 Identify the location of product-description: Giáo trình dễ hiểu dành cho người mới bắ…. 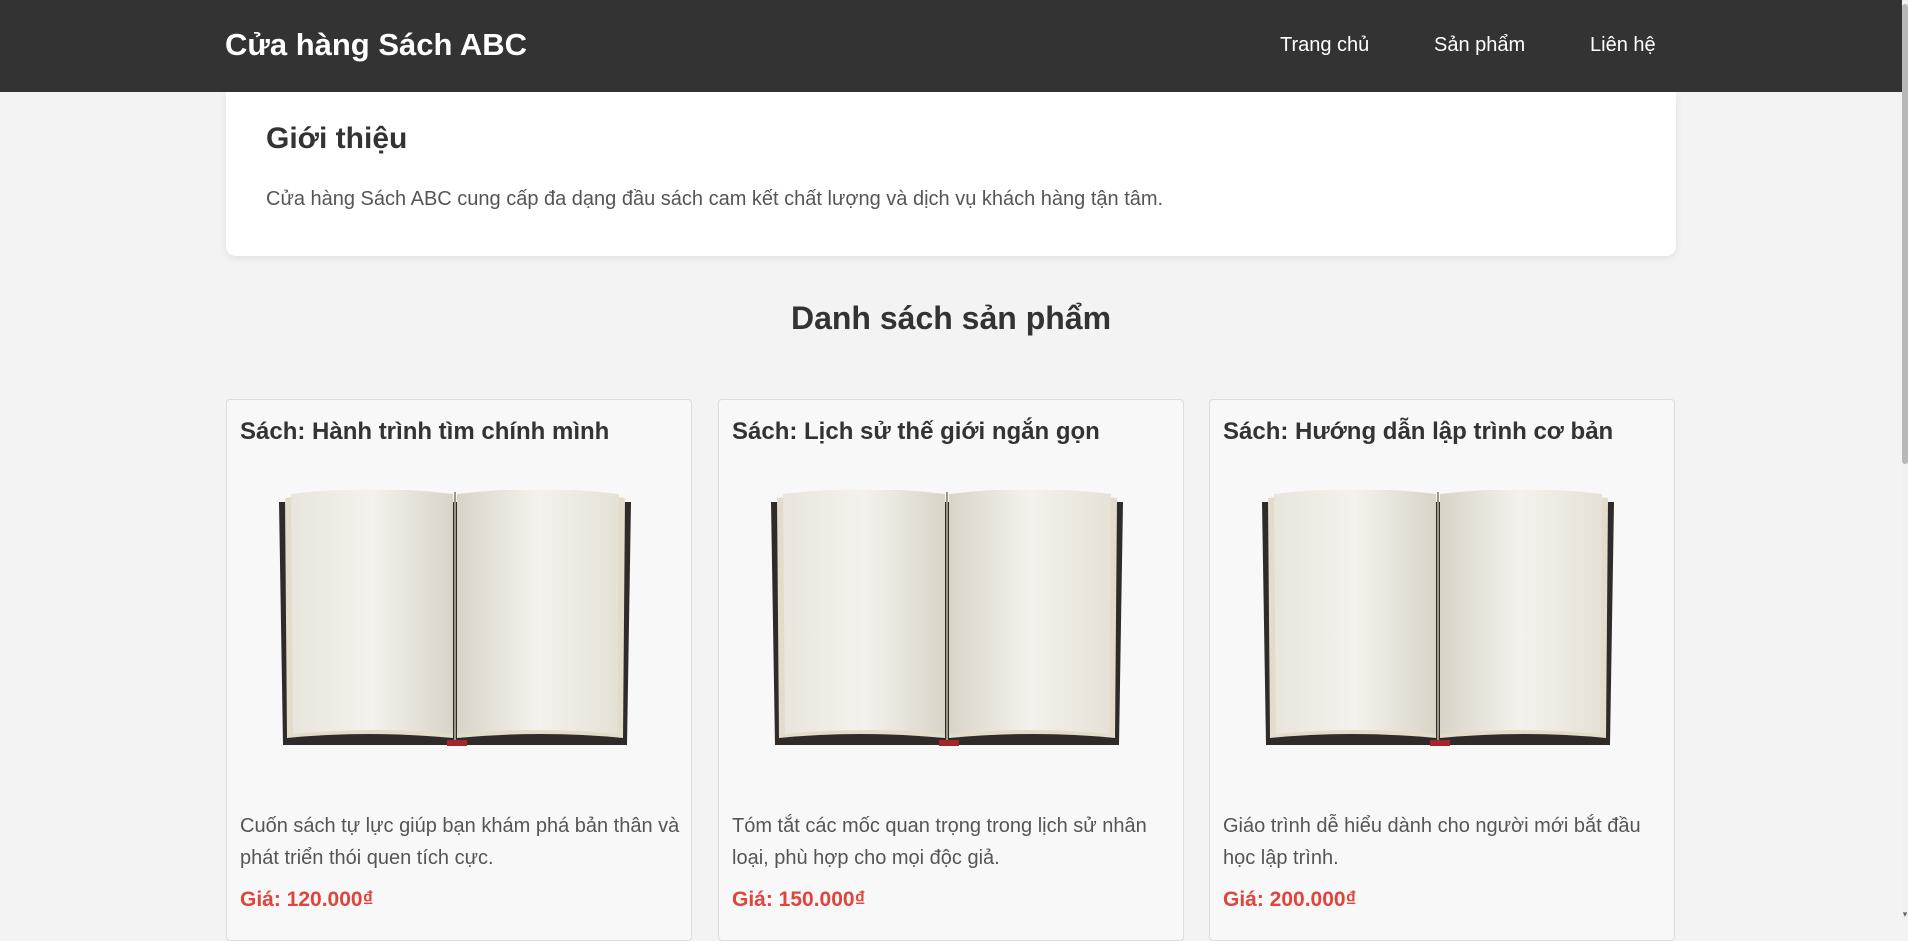
(1432, 842).